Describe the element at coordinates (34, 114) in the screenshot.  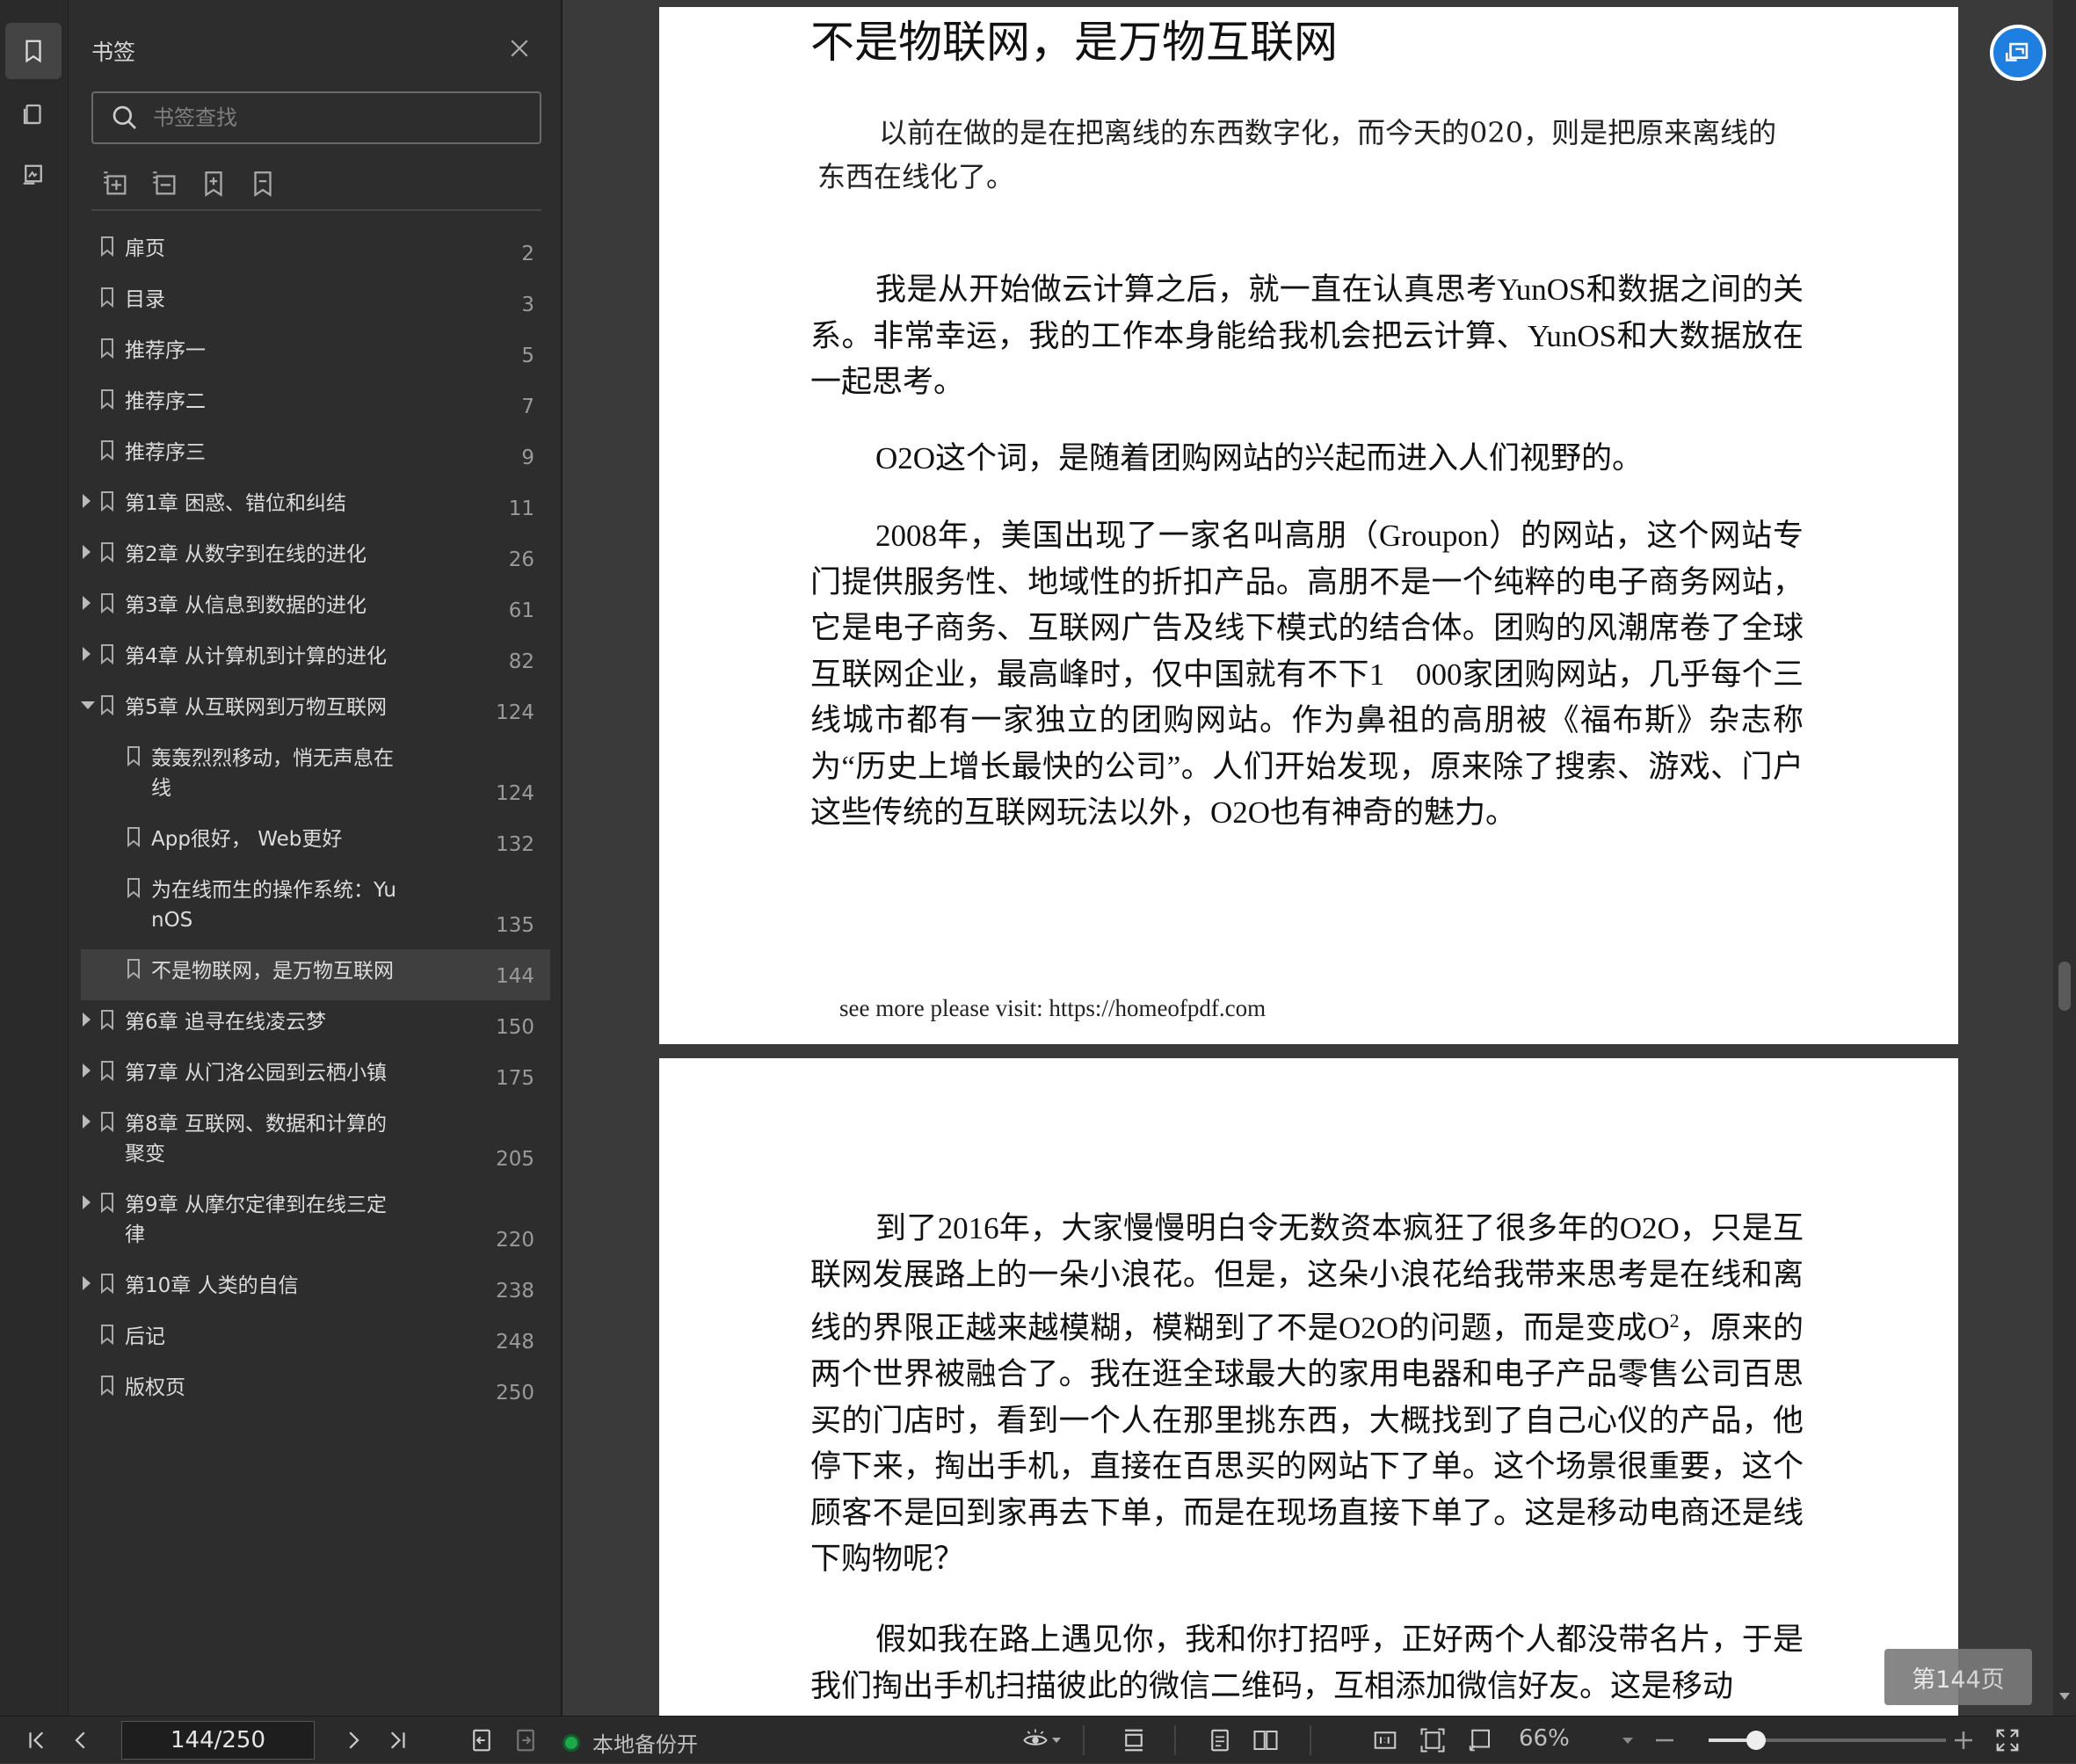
I see `thumbnail-tab-button` at that location.